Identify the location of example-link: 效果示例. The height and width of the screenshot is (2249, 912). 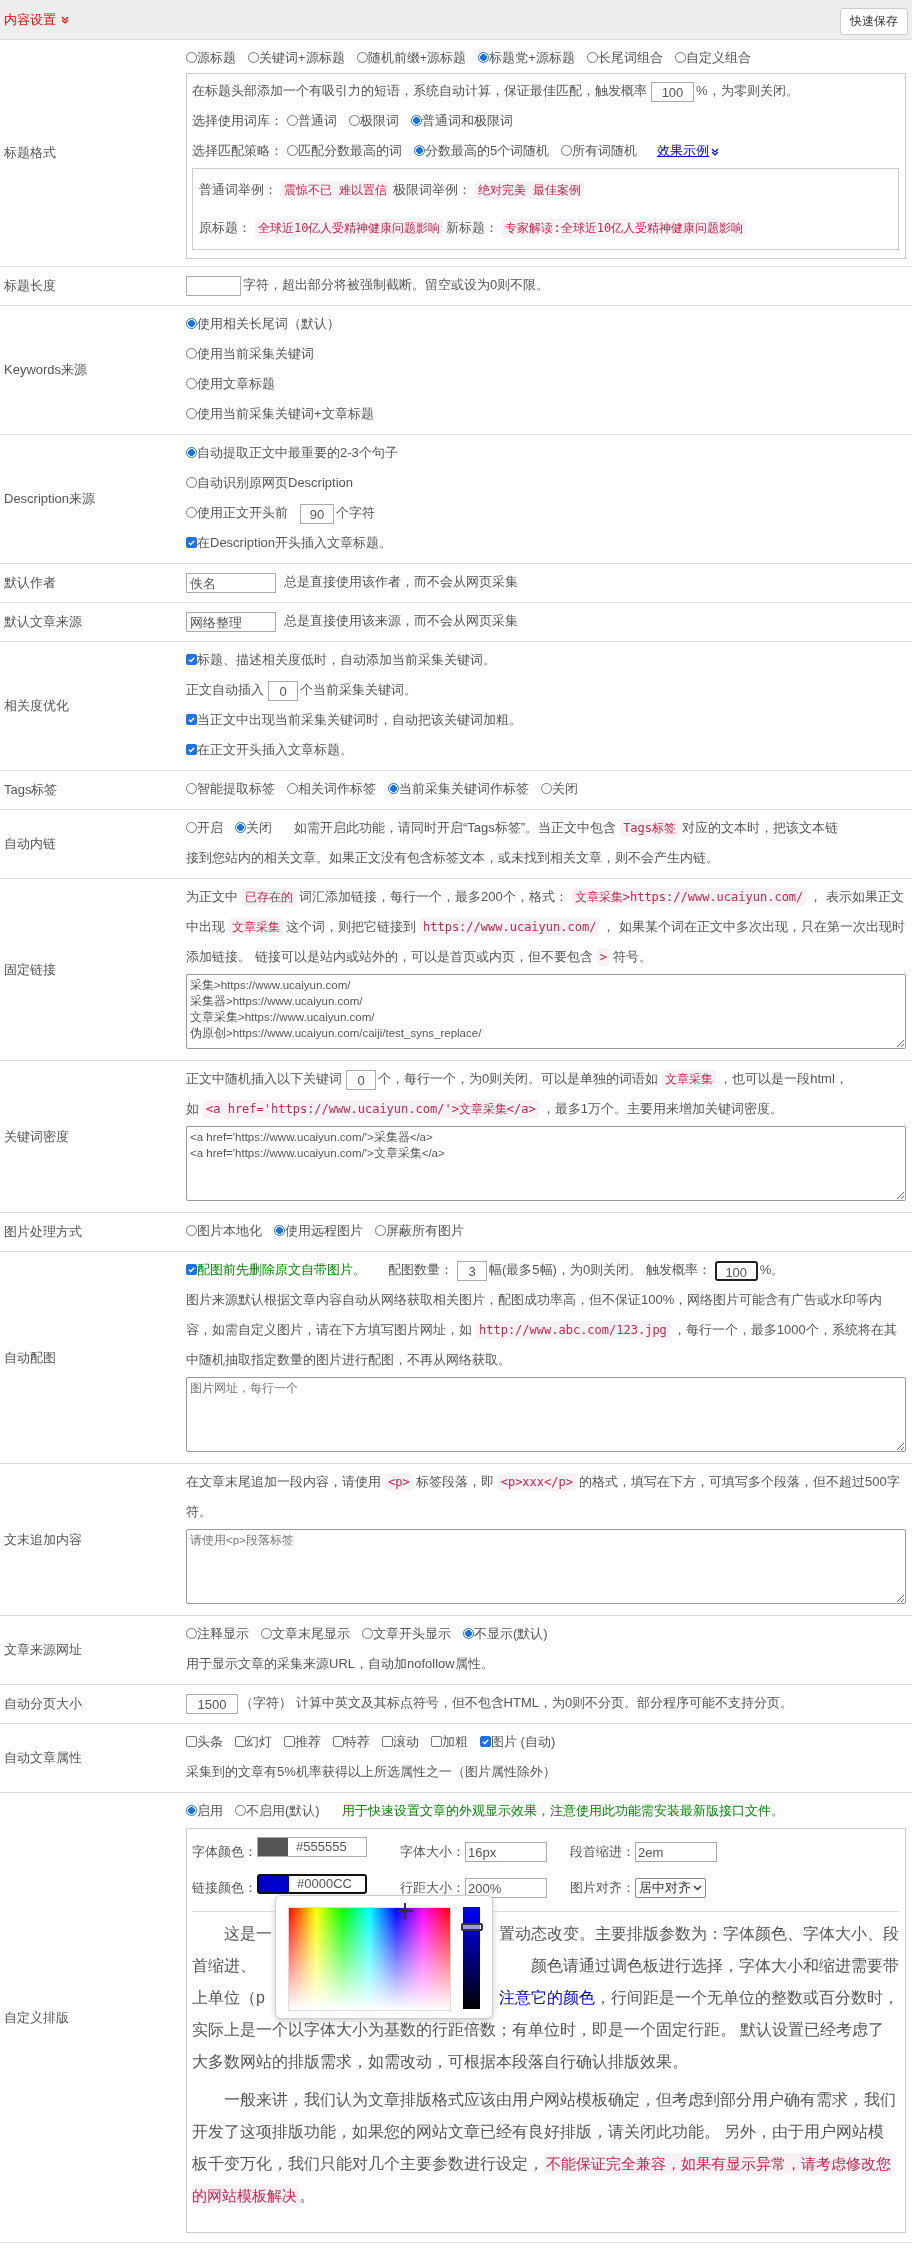
(688, 150).